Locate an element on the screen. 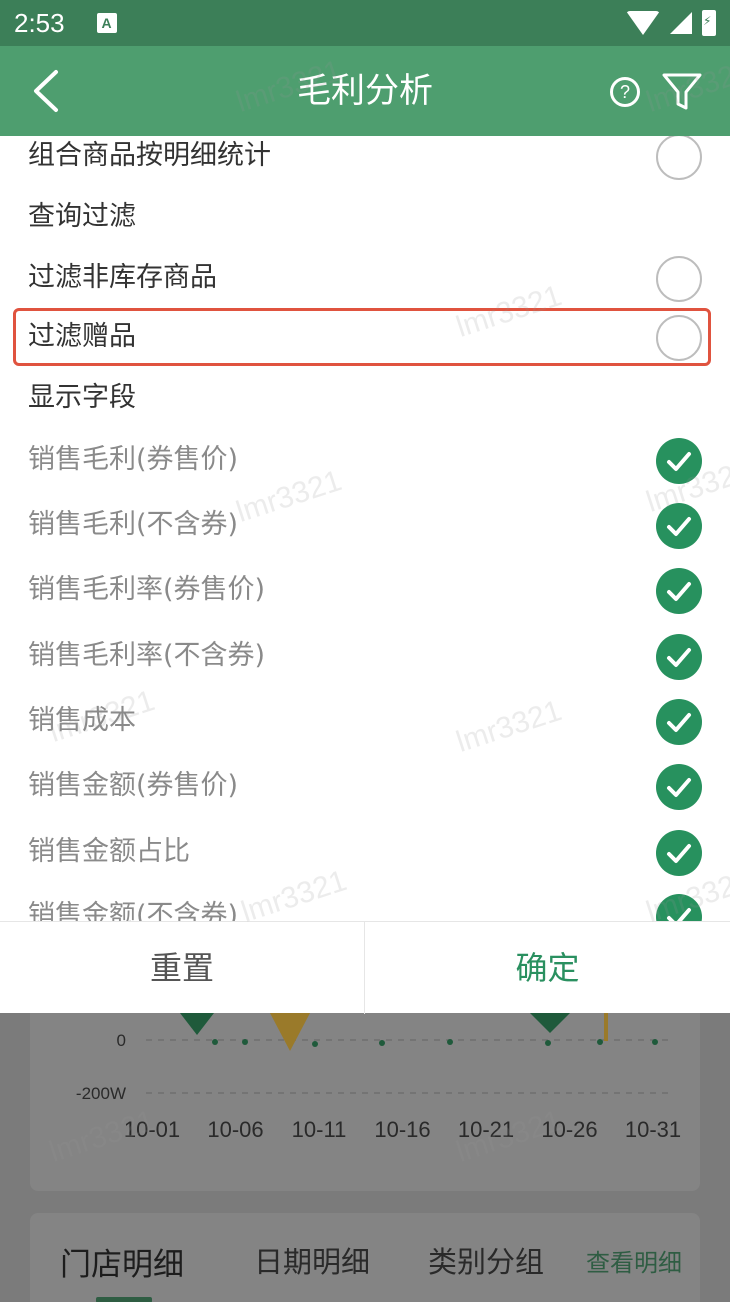 This screenshot has width=730, height=1302. app-notification-icon: A is located at coordinates (106, 23).